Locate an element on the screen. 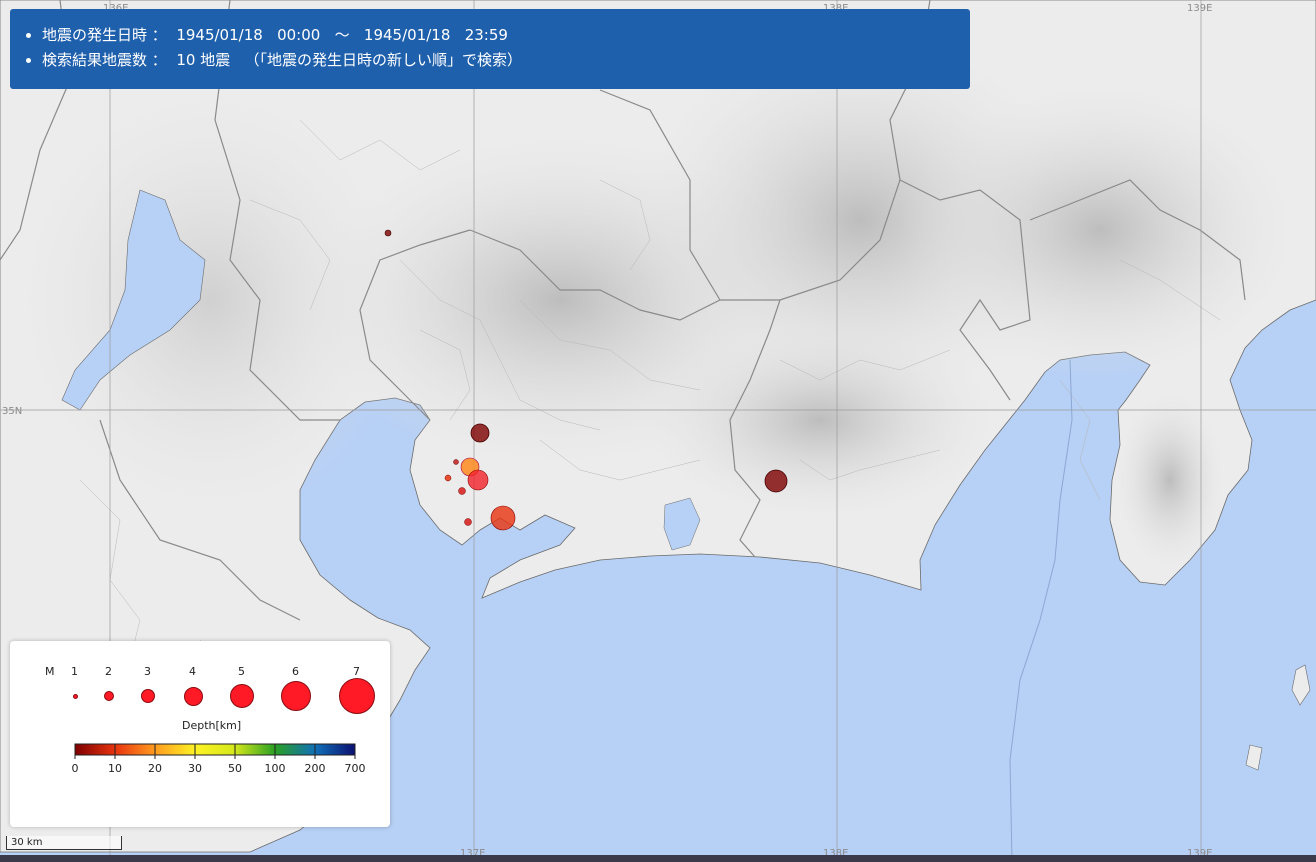  depth-tick-label: 700 is located at coordinates (355, 768).